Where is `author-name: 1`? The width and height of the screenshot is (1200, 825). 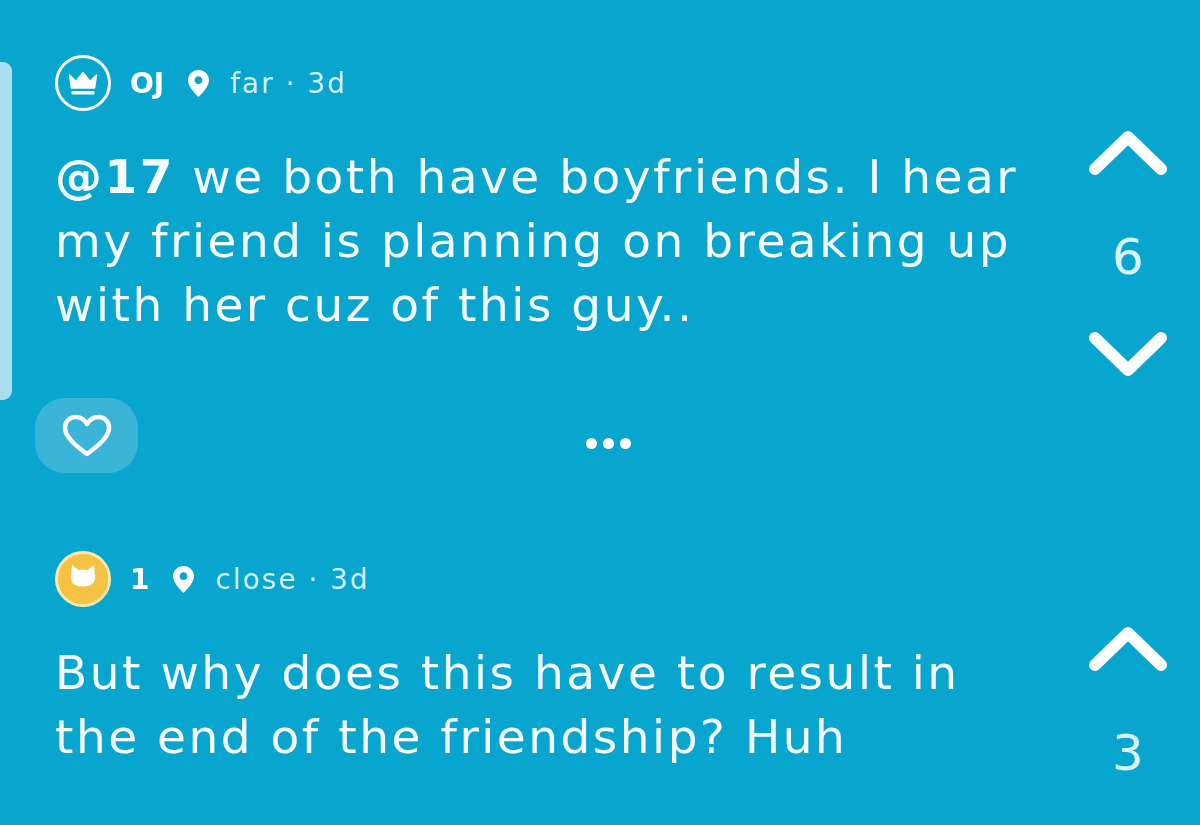
author-name: 1 is located at coordinates (140, 579).